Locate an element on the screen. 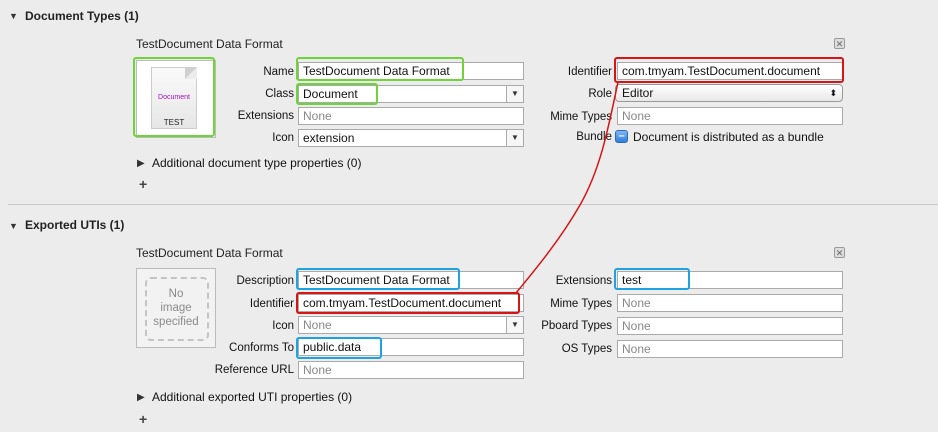 The image size is (938, 432). connector-line is located at coordinates (567, 187).